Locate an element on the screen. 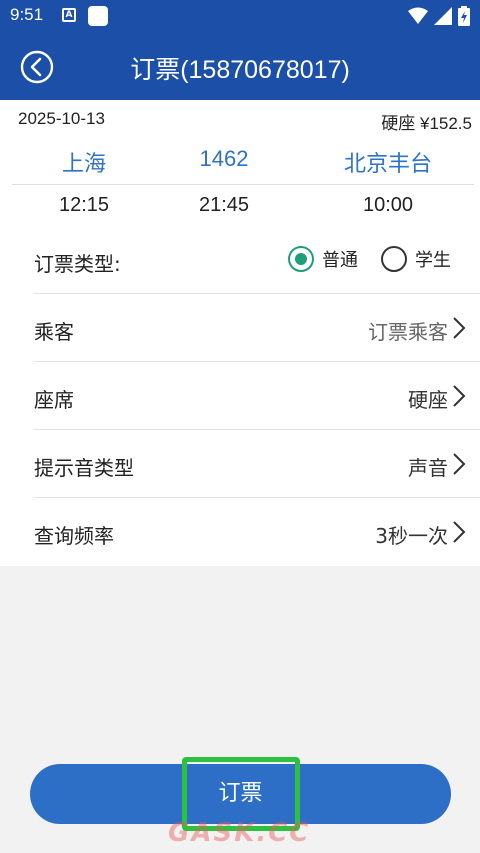 The image size is (480, 853). from-station: 上海 is located at coordinates (83, 163).